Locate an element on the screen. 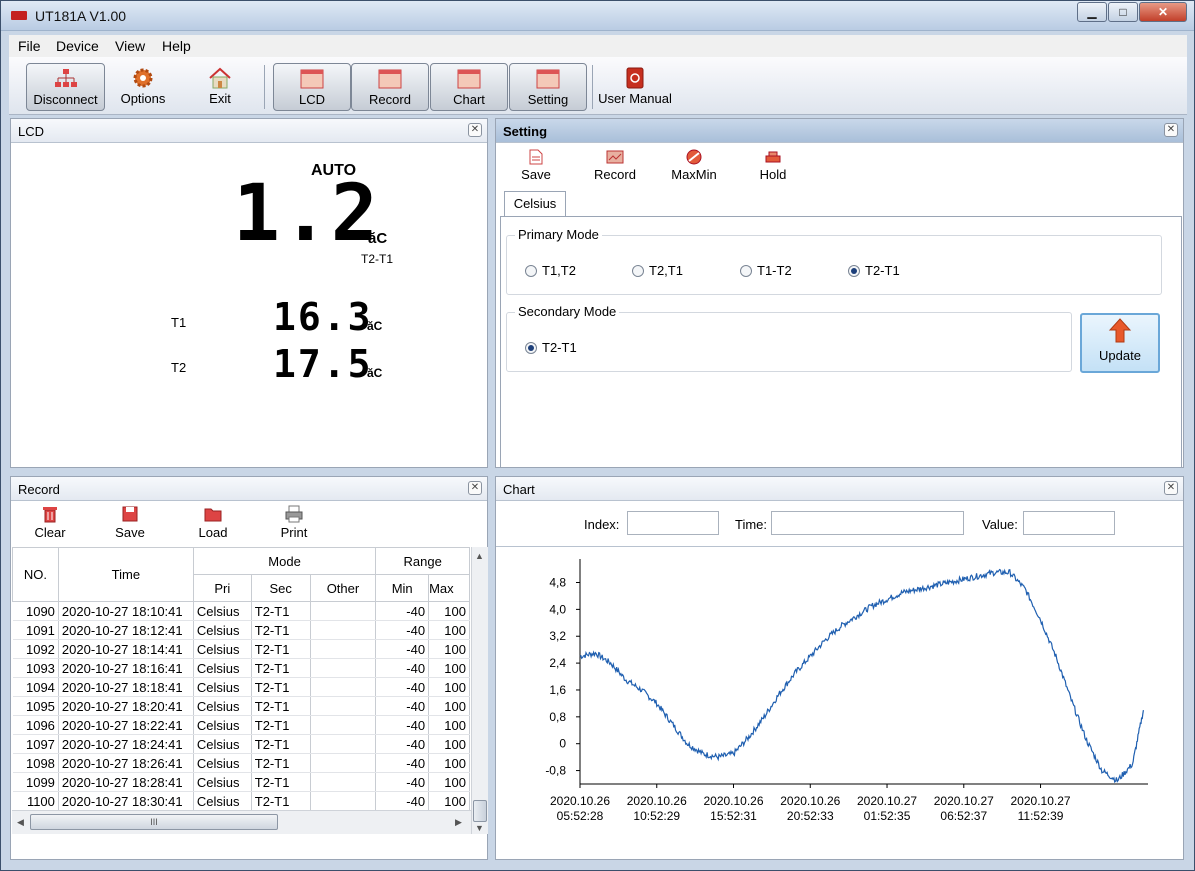 The width and height of the screenshot is (1195, 871). lcd-button: LCD is located at coordinates (312, 87).